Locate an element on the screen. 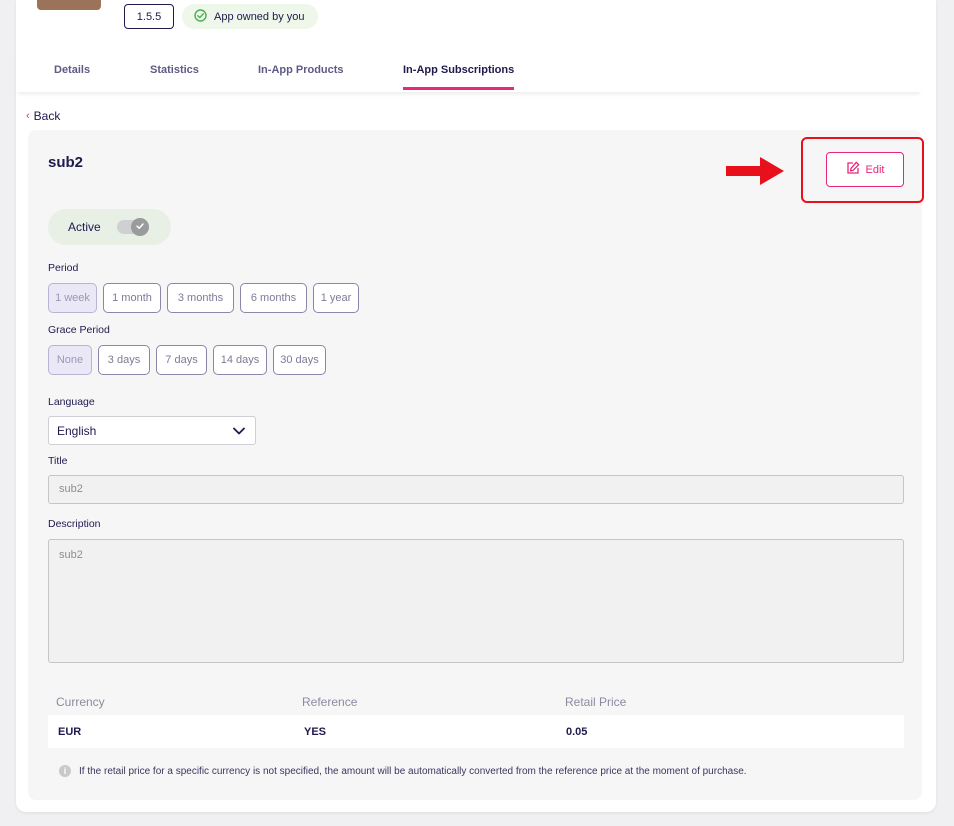 The width and height of the screenshot is (954, 826). check-icon is located at coordinates (140, 227).